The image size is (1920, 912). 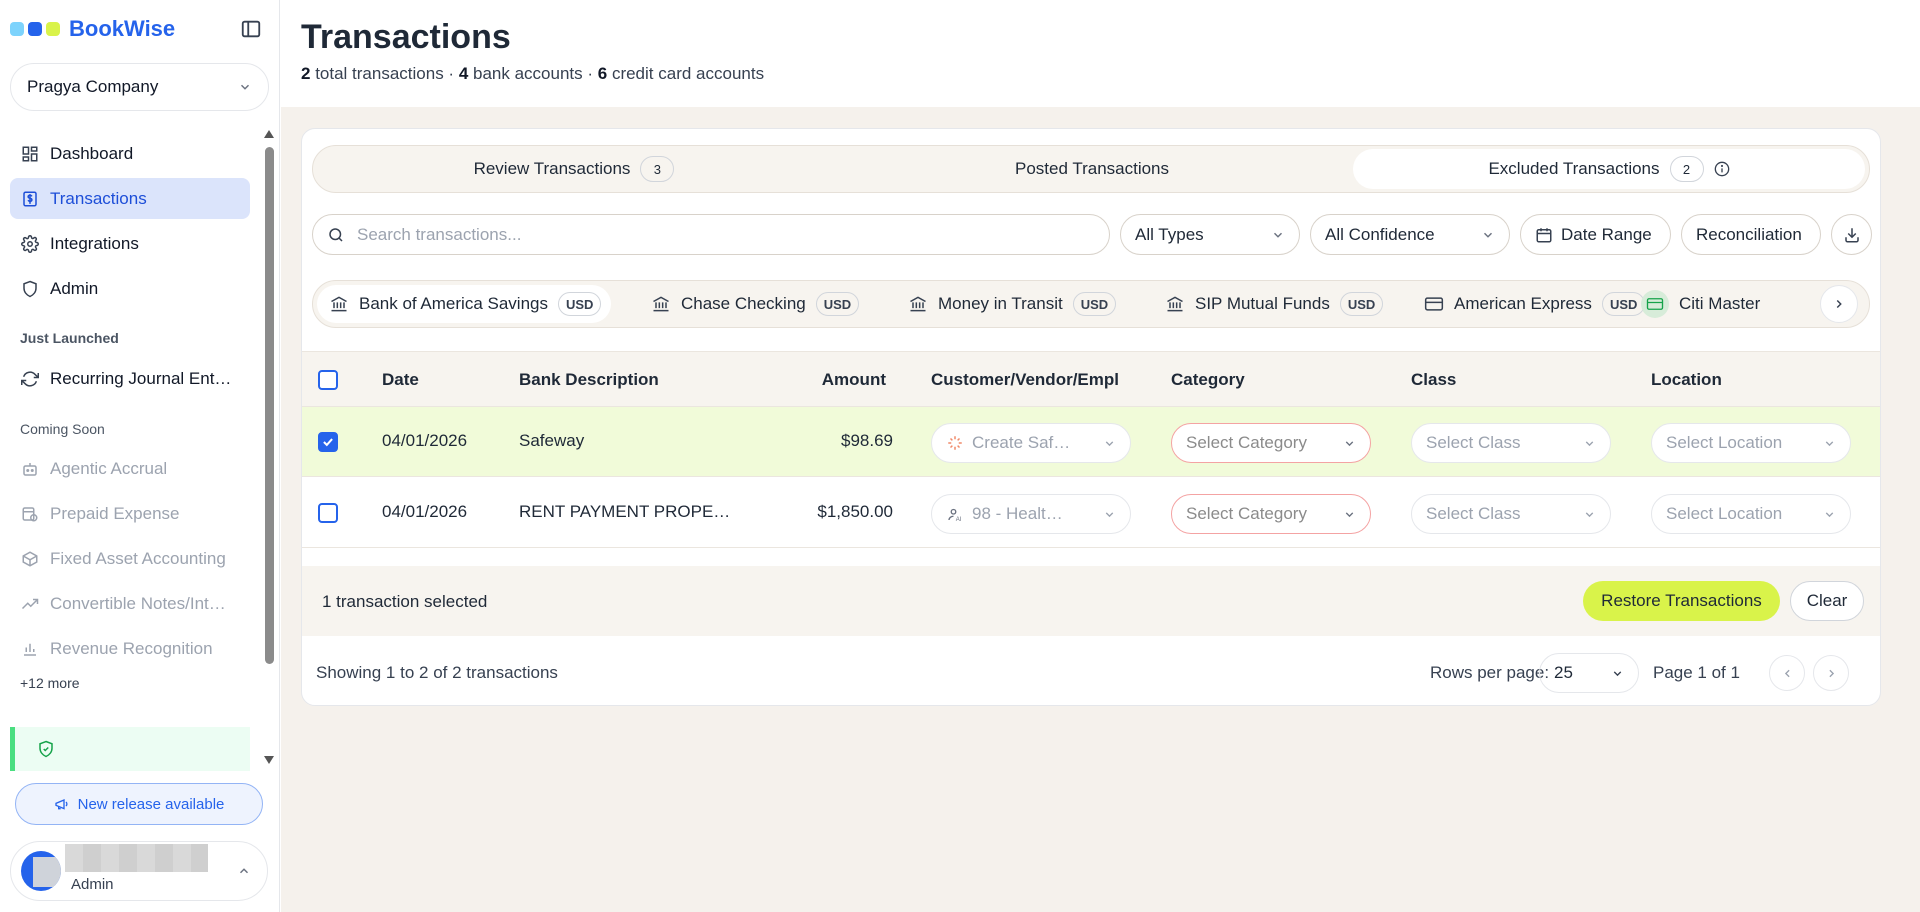 I want to click on trend-up-icon, so click(x=30, y=604).